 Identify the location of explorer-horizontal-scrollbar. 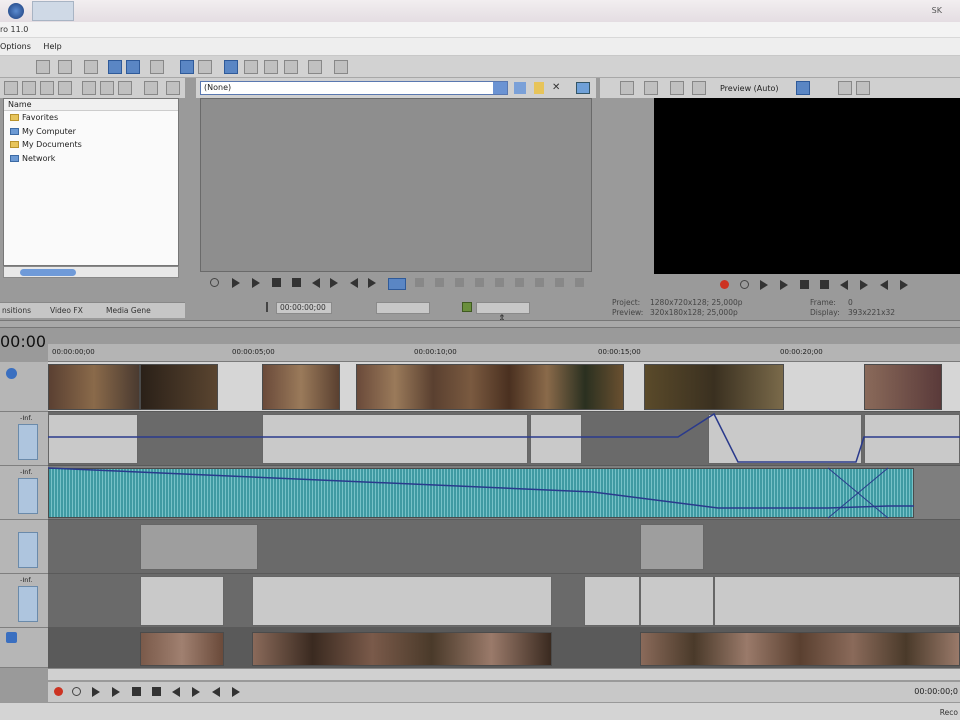
(91, 272).